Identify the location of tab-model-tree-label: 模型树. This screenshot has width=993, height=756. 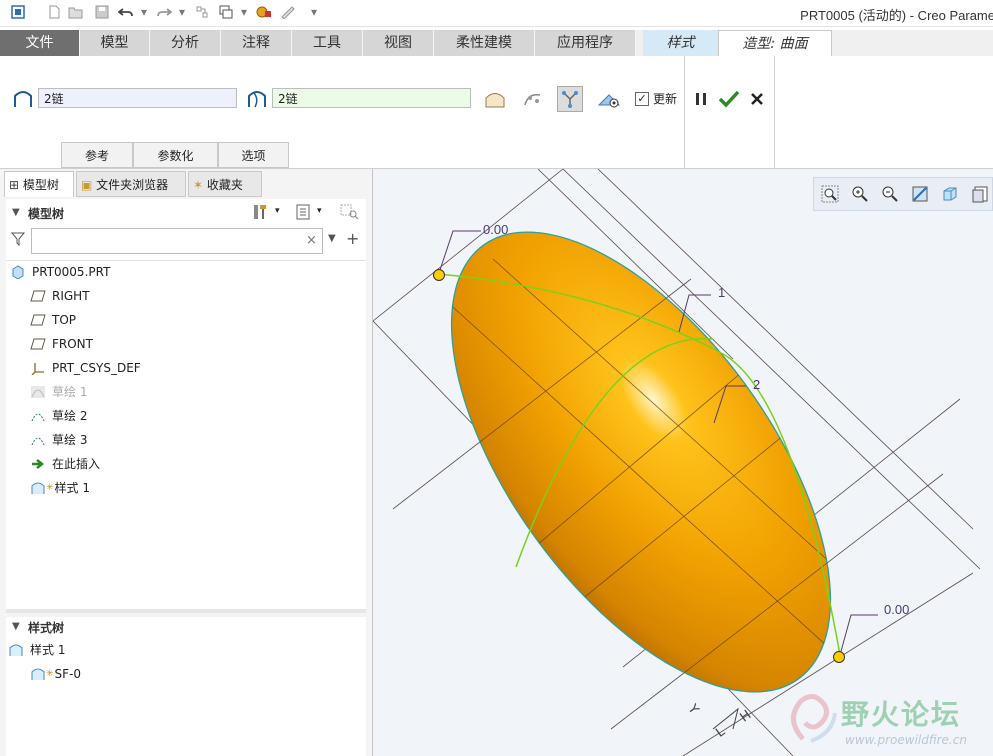
(40, 185).